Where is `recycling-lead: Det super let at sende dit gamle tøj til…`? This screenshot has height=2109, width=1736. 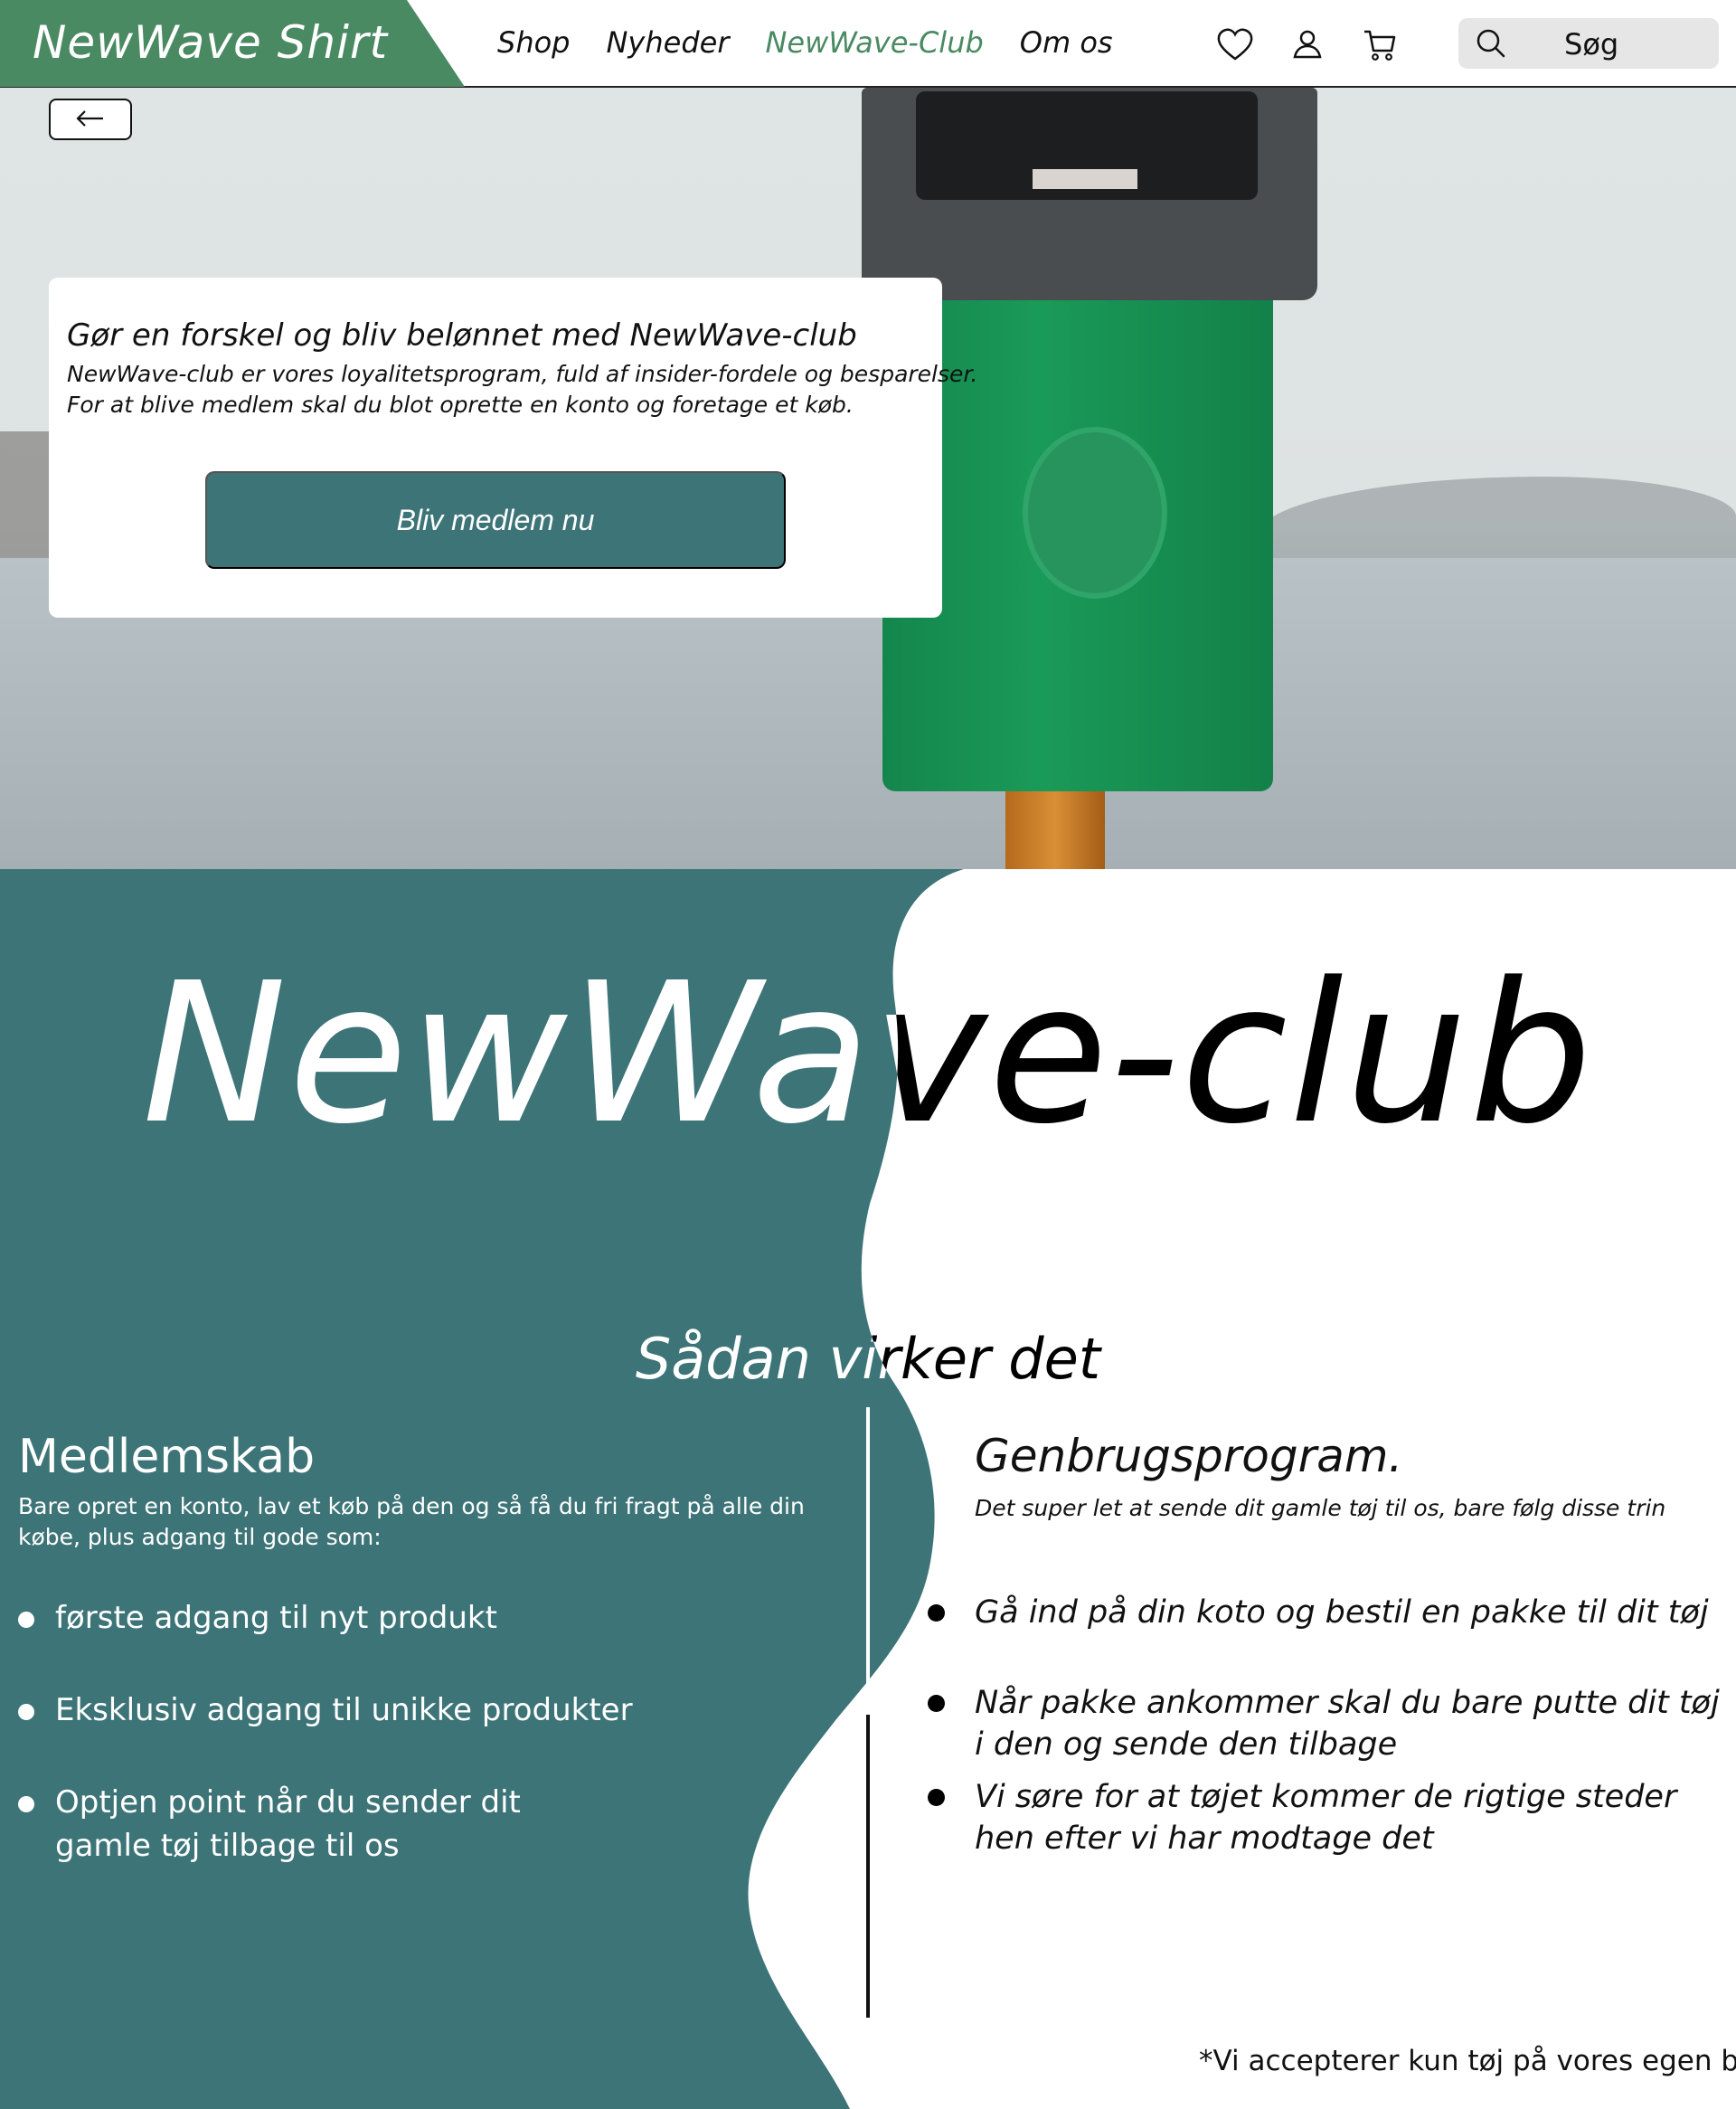 recycling-lead: Det super let at sende dit gamle tøj til… is located at coordinates (1320, 1508).